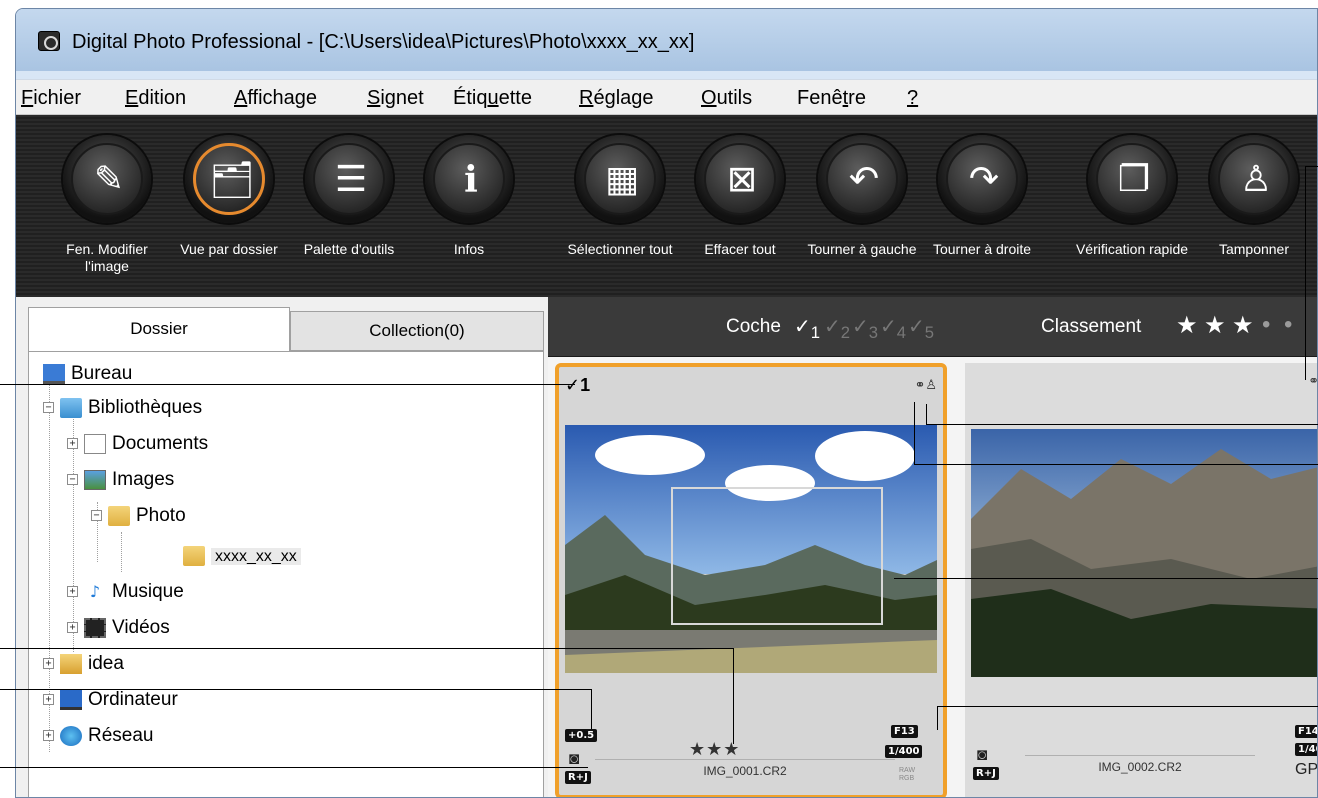  I want to click on aperture-badge: F13, so click(904, 731).